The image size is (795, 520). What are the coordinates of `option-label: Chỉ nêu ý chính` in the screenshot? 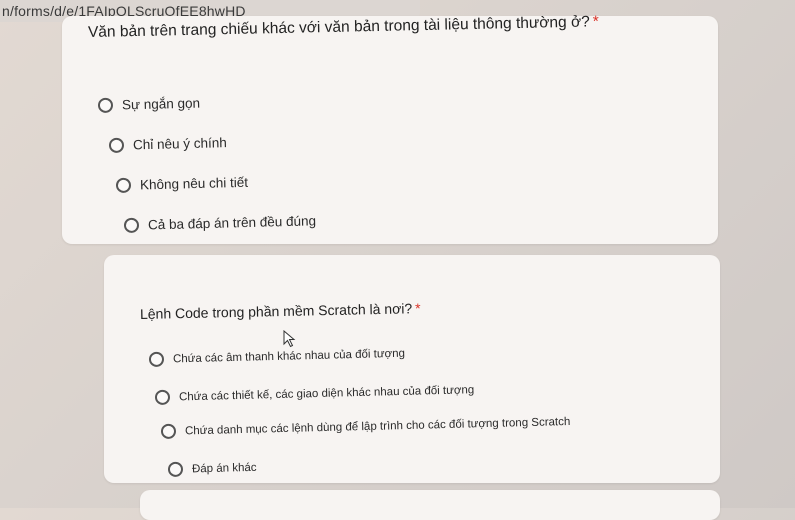 It's located at (179, 144).